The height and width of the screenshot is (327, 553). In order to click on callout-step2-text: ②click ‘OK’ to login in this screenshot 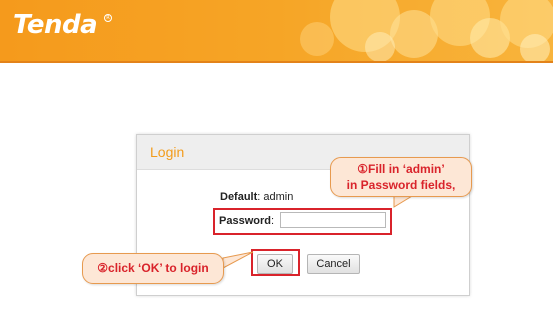, I will do `click(153, 268)`.